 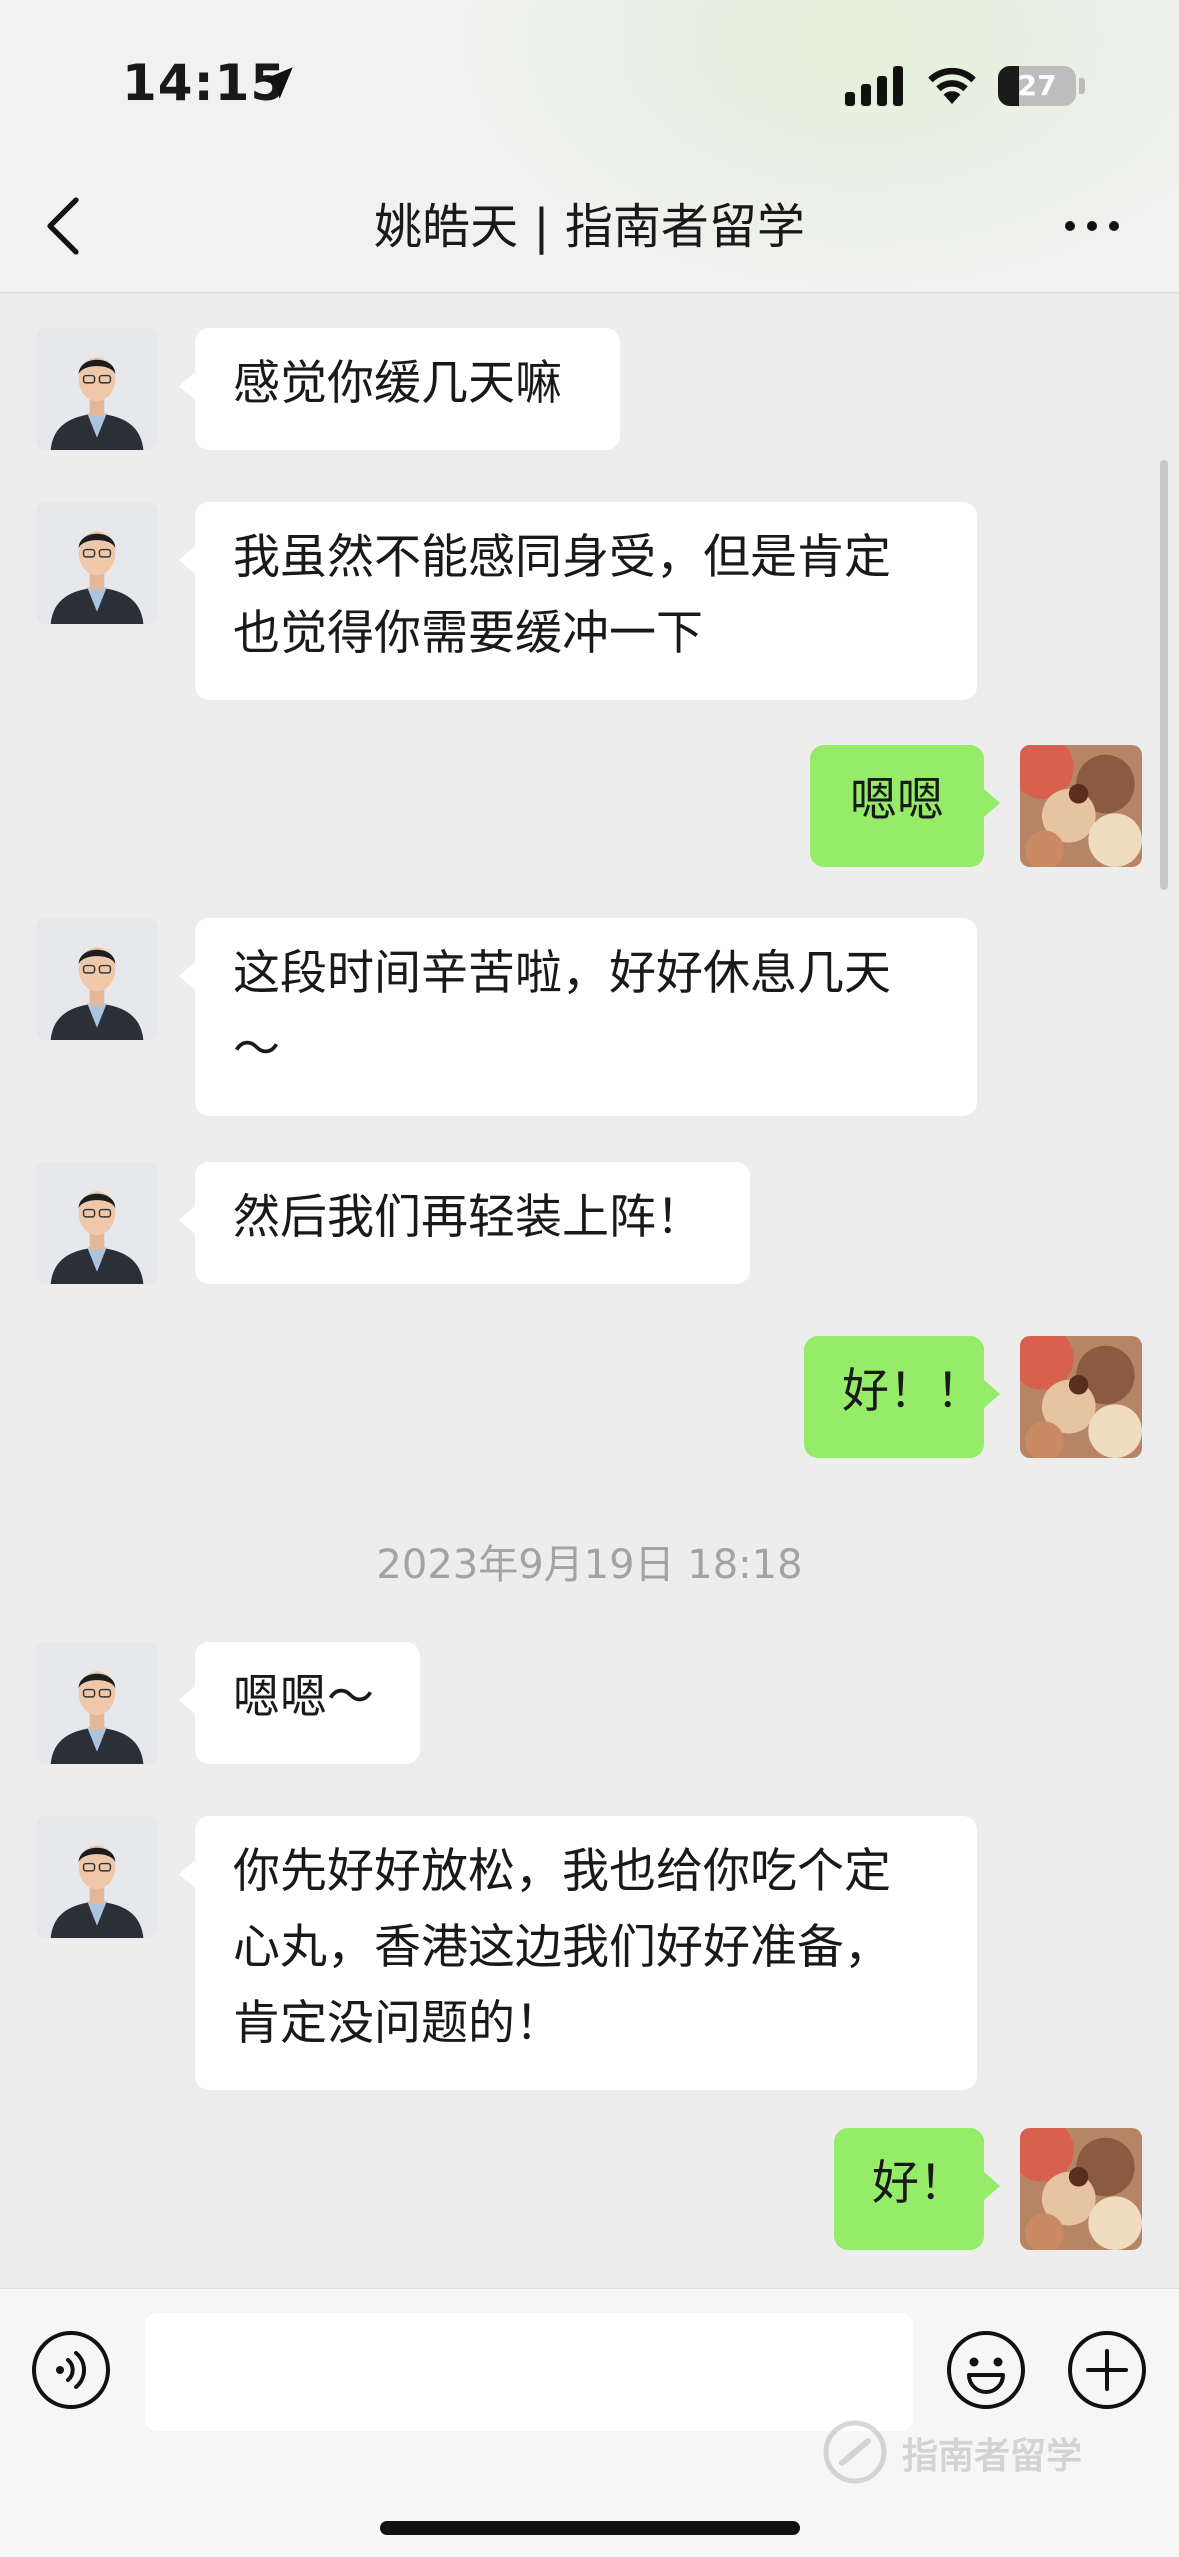 I want to click on watermark: 指南者留学, so click(x=992, y=2459).